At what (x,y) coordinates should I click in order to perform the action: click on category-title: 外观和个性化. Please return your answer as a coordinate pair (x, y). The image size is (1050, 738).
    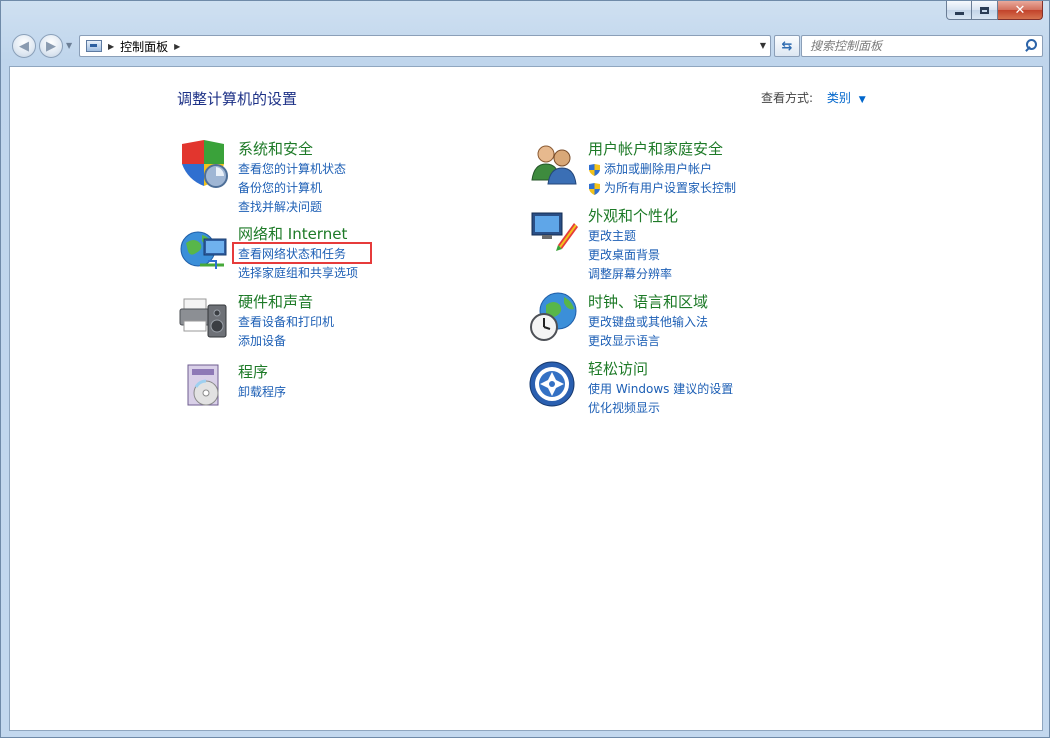
    Looking at the image, I should click on (633, 215).